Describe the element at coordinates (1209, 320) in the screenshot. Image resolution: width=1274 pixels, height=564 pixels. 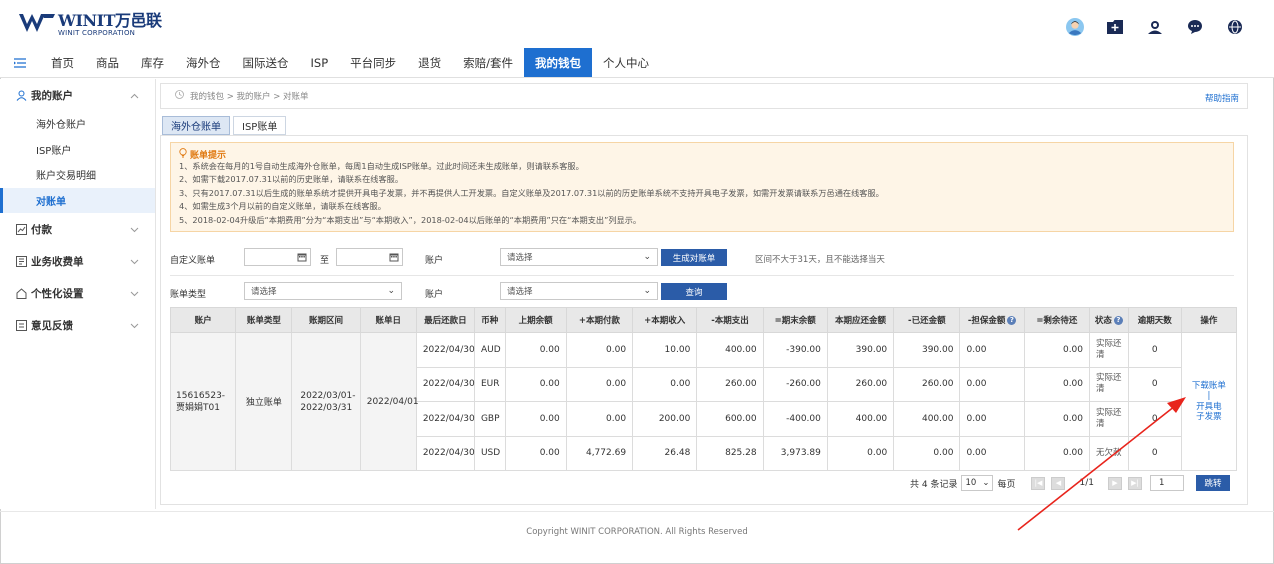
I see `col-actions: 操作` at that location.